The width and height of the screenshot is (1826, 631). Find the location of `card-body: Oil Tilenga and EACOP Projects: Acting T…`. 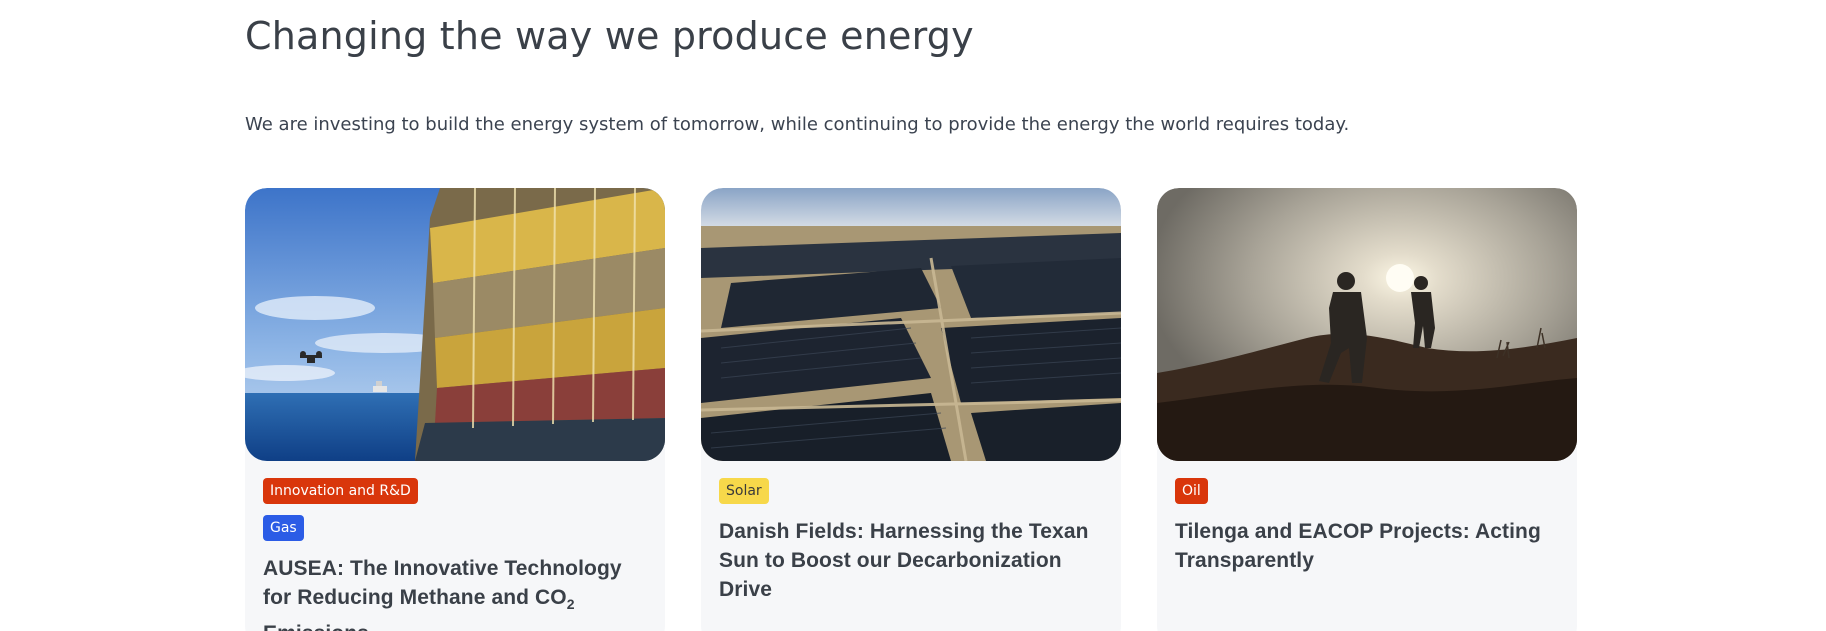

card-body: Oil Tilenga and EACOP Projects: Acting T… is located at coordinates (1367, 518).